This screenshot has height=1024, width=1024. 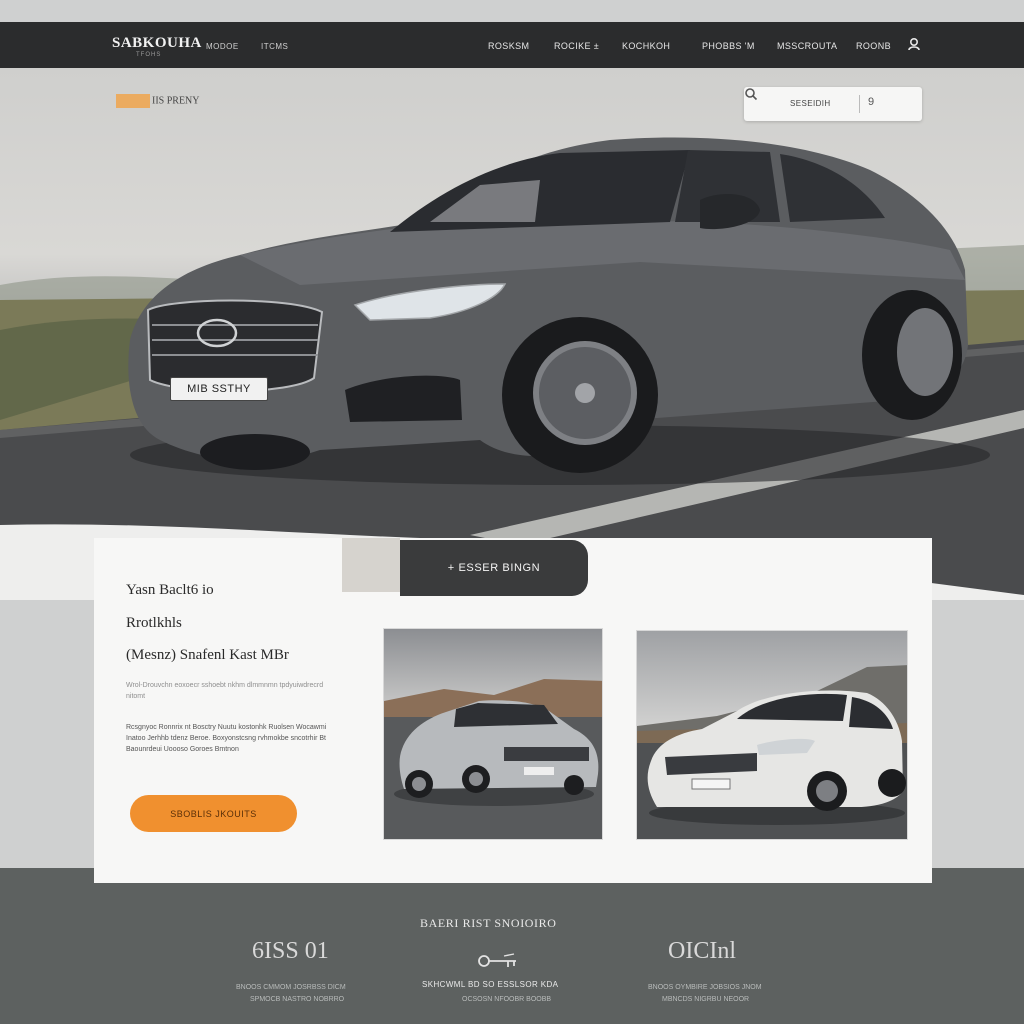 I want to click on brand-logo: SABKOUHA, so click(x=157, y=43).